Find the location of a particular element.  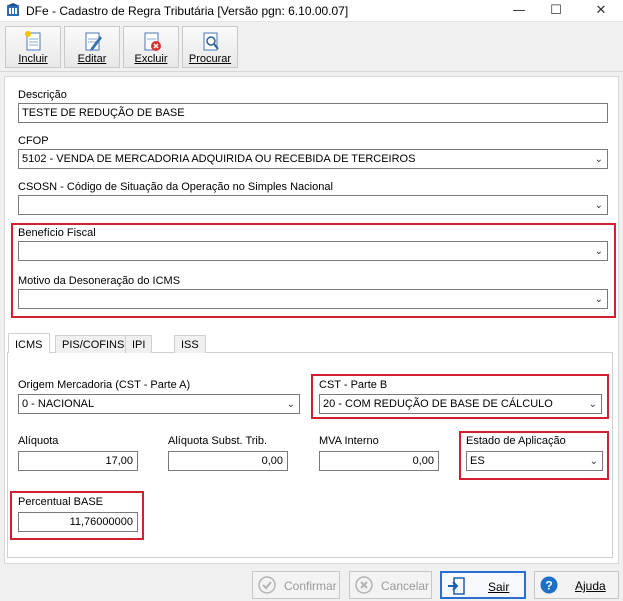

editar-button: Editar is located at coordinates (92, 47).